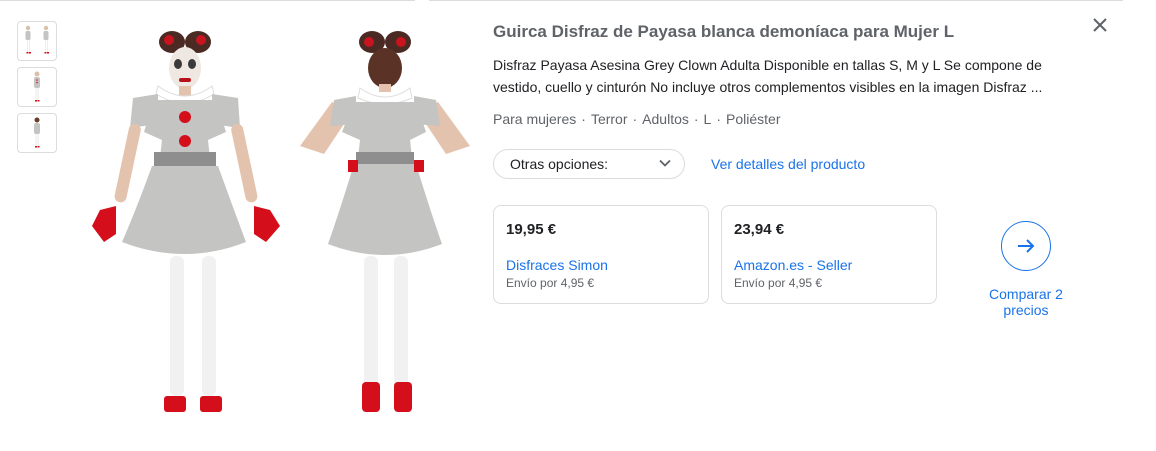  I want to click on thumbnail-back, so click(37, 133).